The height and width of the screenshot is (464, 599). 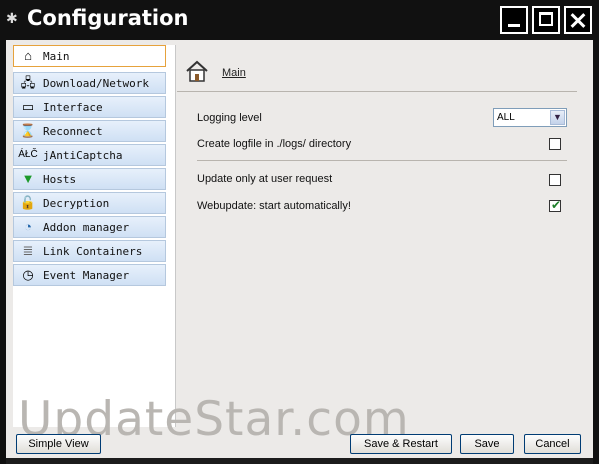 What do you see at coordinates (28, 154) in the screenshot?
I see `captcha-icon: ÁŁČ` at bounding box center [28, 154].